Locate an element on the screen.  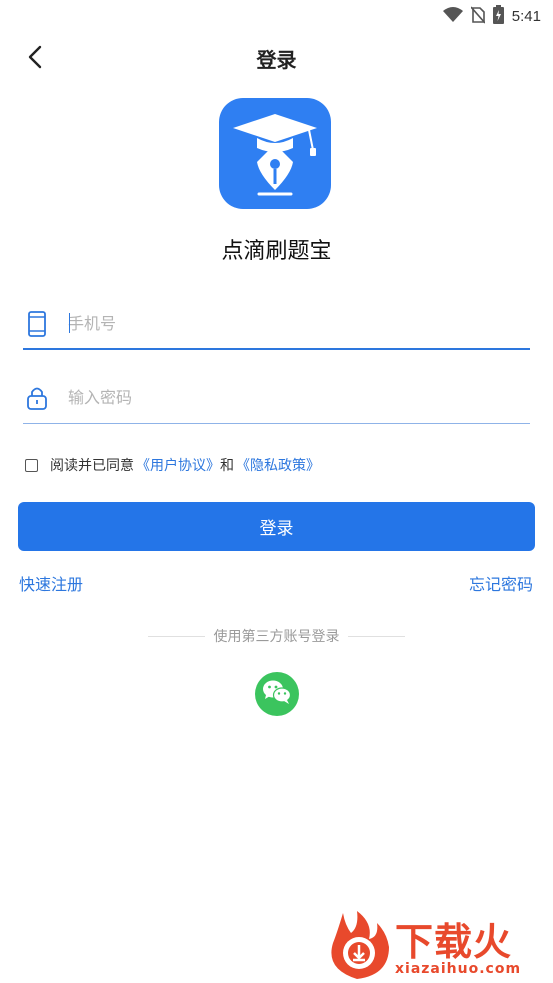
page-title: 登录 is located at coordinates (276, 60).